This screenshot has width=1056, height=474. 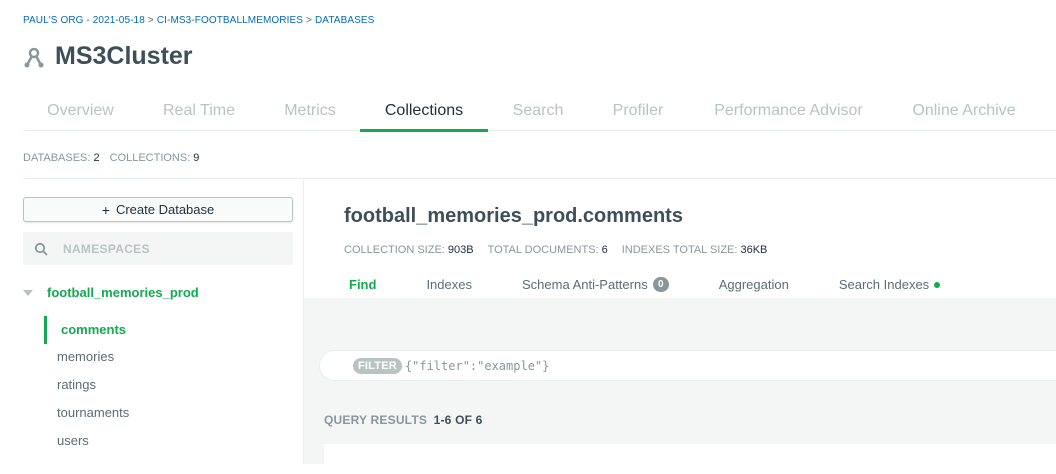 What do you see at coordinates (84, 20) in the screenshot?
I see `breadcrumb-org-link: PAUL'S ORG - 2021-05-18` at bounding box center [84, 20].